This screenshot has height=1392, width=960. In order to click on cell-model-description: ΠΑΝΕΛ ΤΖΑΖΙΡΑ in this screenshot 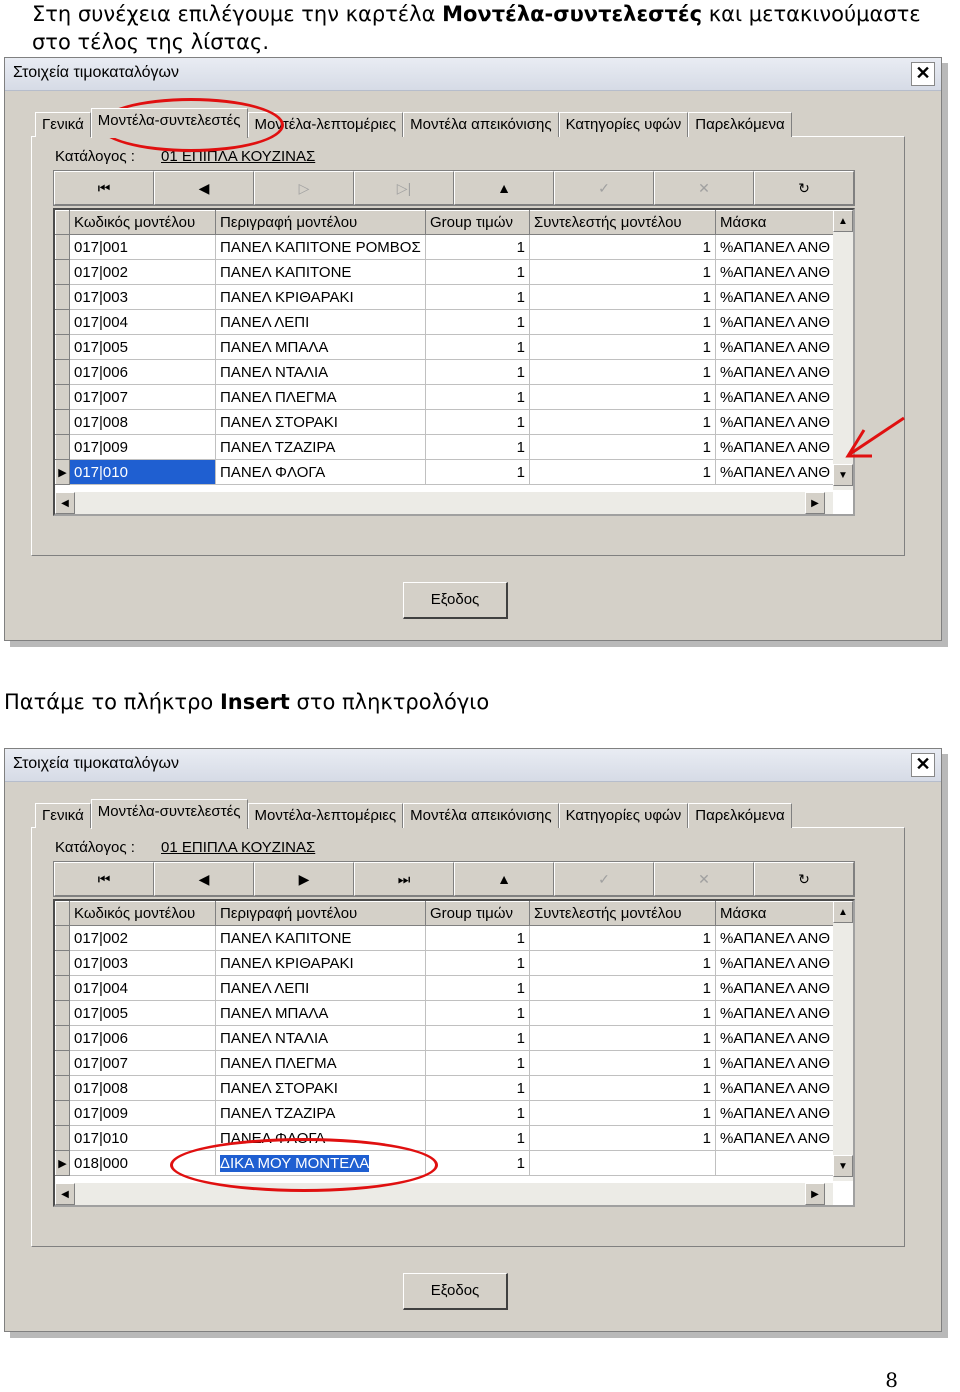, I will do `click(320, 1113)`.